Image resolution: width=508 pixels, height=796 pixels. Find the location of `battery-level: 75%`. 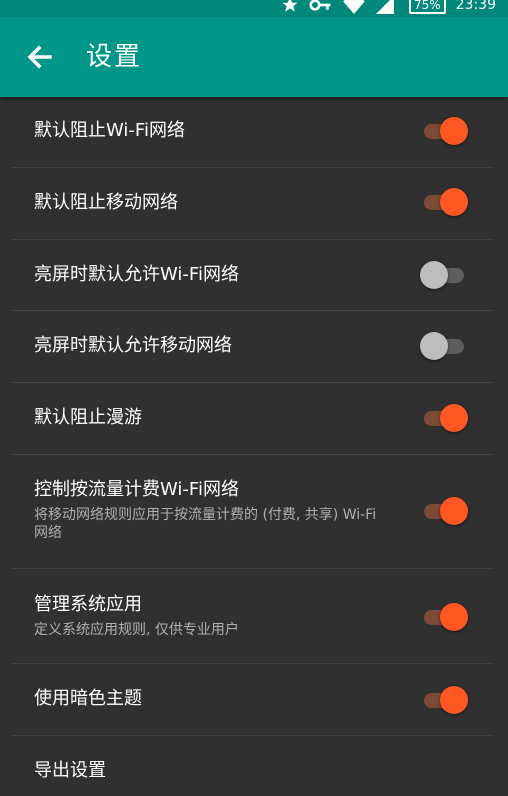

battery-level: 75% is located at coordinates (427, 6).